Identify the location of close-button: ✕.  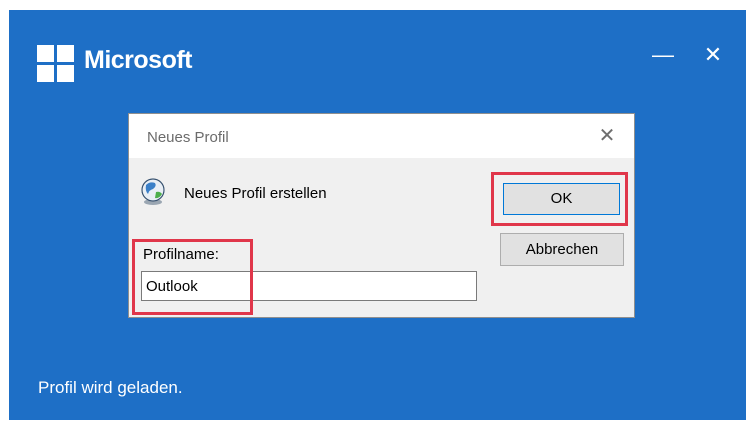
(713, 55).